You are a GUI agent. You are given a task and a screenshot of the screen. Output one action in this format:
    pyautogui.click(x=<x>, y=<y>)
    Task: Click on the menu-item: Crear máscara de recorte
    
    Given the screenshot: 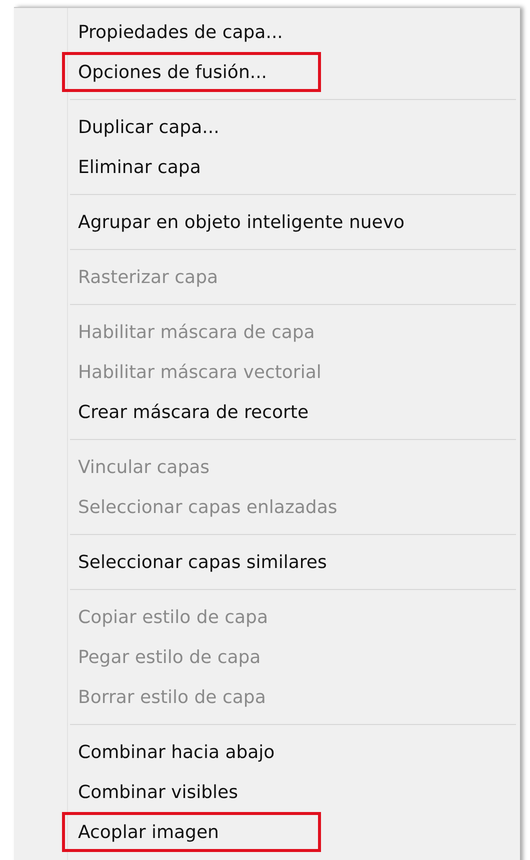 What is the action you would take?
    pyautogui.click(x=282, y=412)
    